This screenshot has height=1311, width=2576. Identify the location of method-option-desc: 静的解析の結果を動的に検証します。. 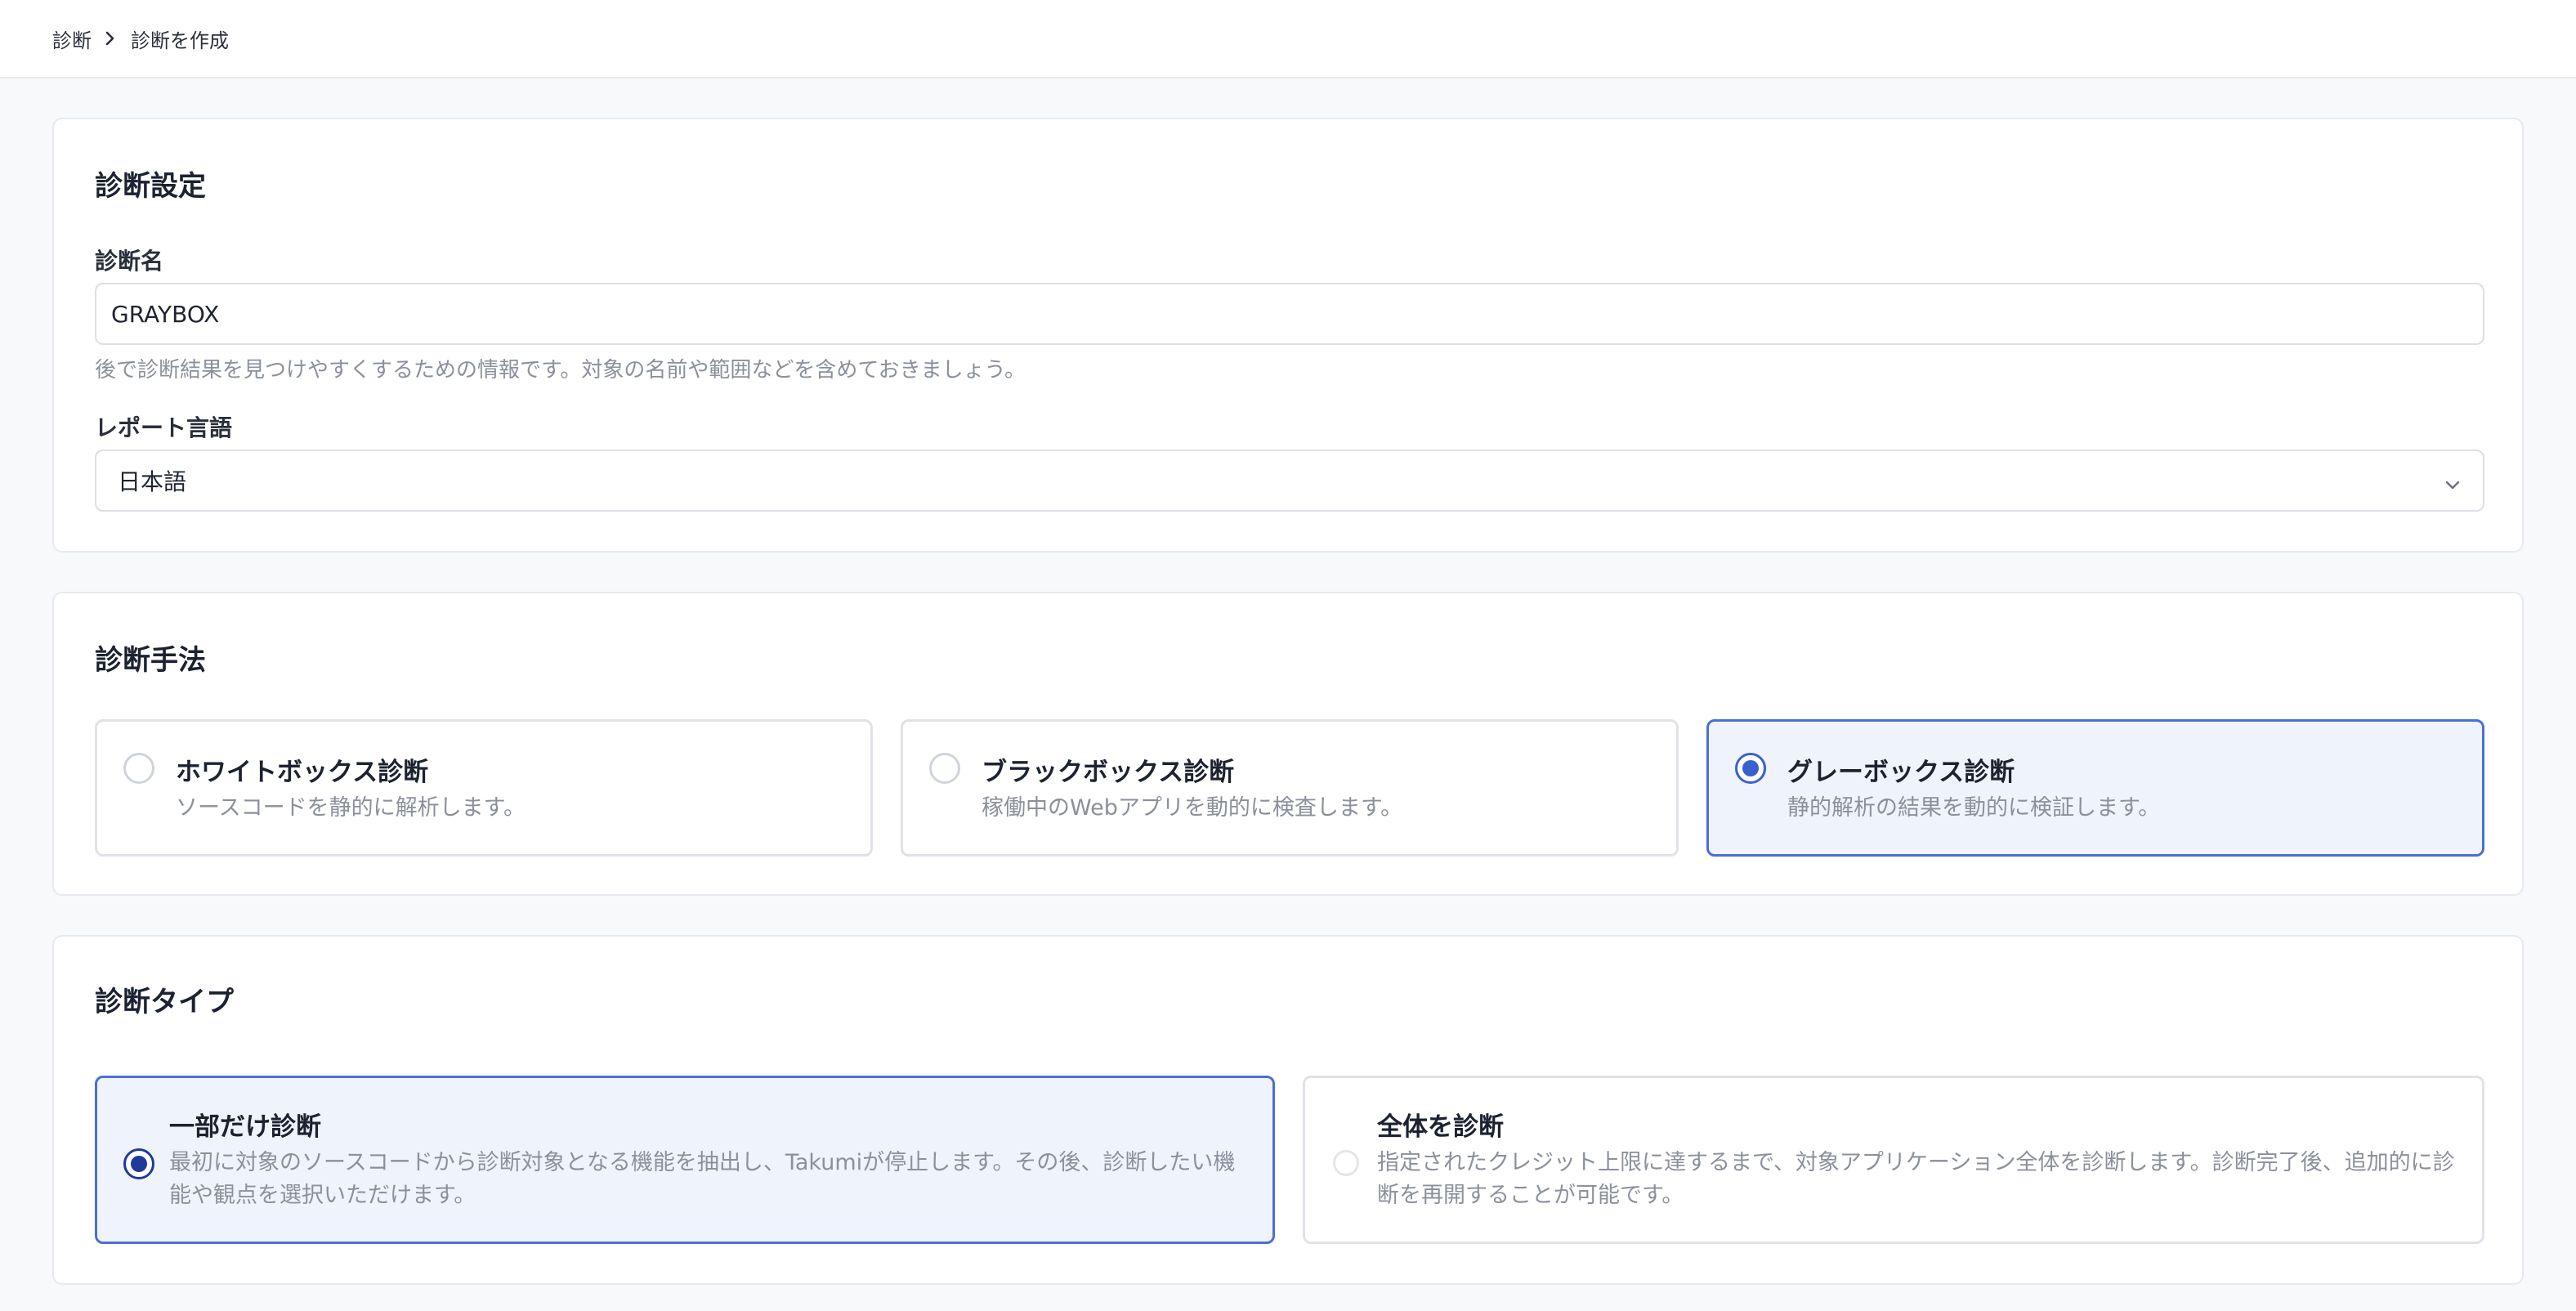
(1974, 808).